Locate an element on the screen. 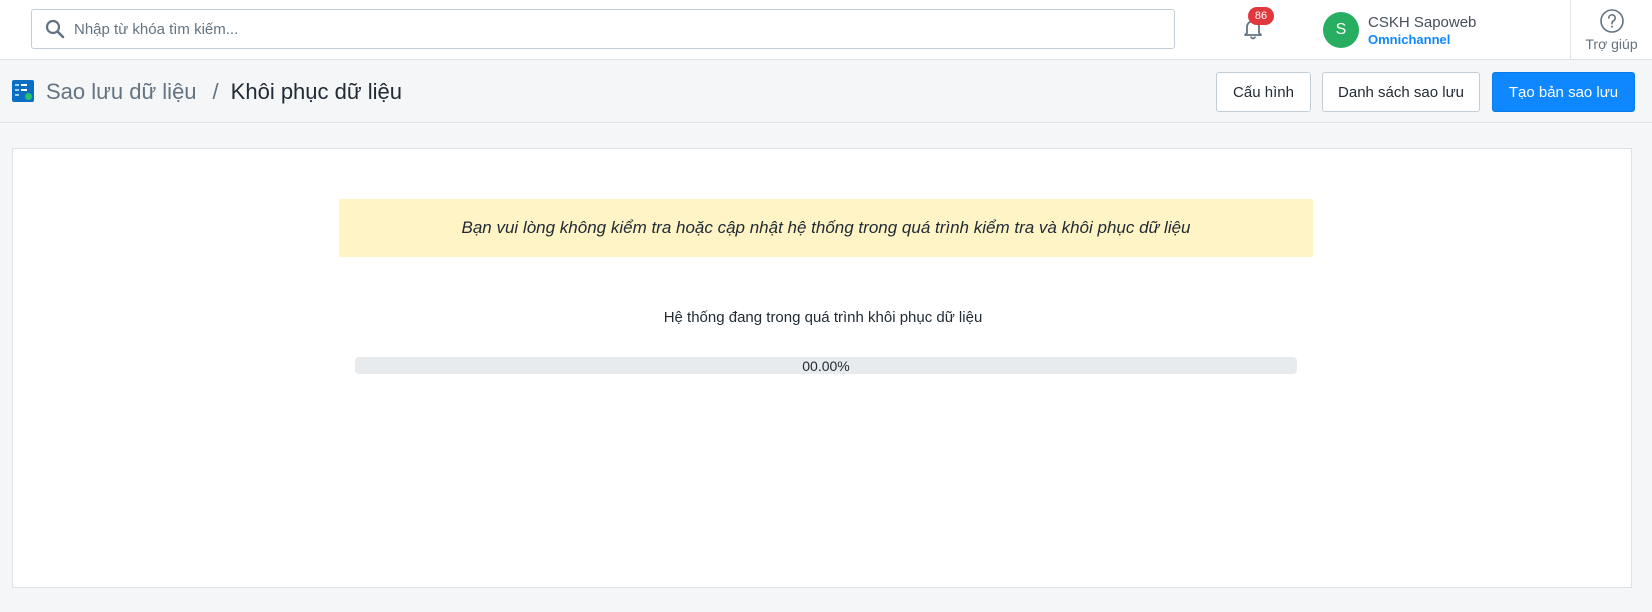  account-info: CSKH Sapoweb Omnichannel is located at coordinates (1422, 30).